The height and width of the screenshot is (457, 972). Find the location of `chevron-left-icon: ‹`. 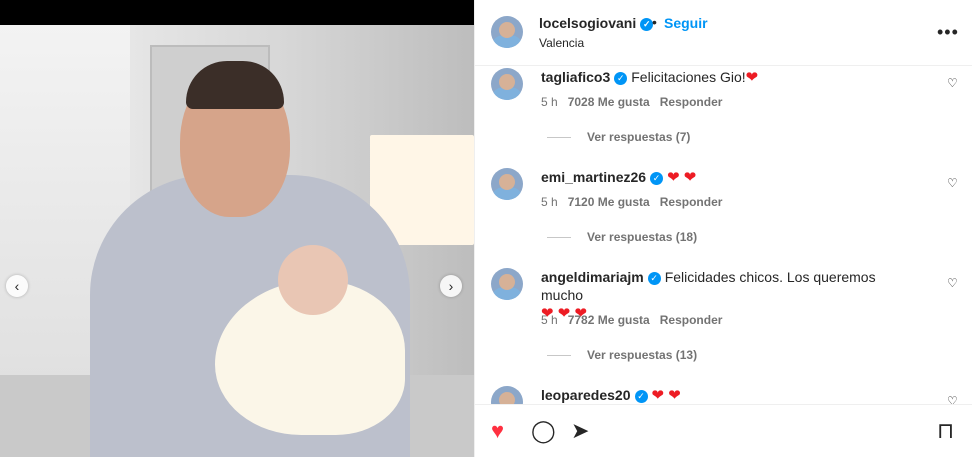

chevron-left-icon: ‹ is located at coordinates (17, 286).